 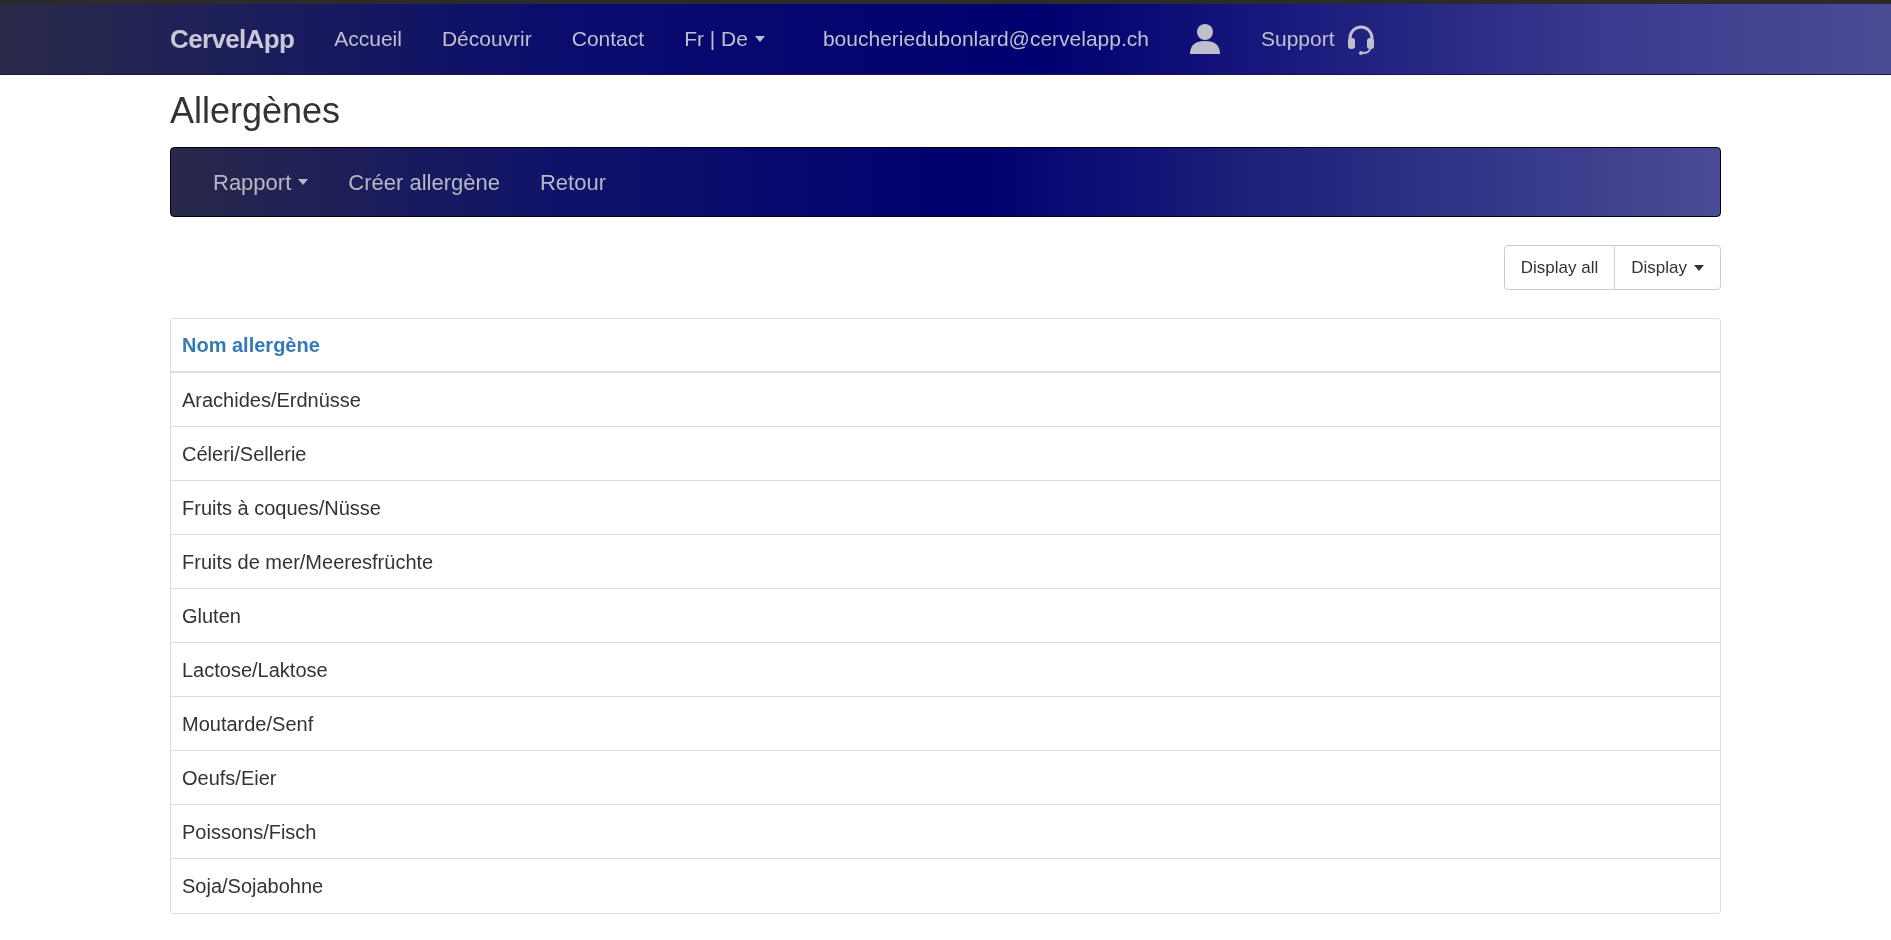 I want to click on display-all-button: Display all, so click(x=1559, y=267).